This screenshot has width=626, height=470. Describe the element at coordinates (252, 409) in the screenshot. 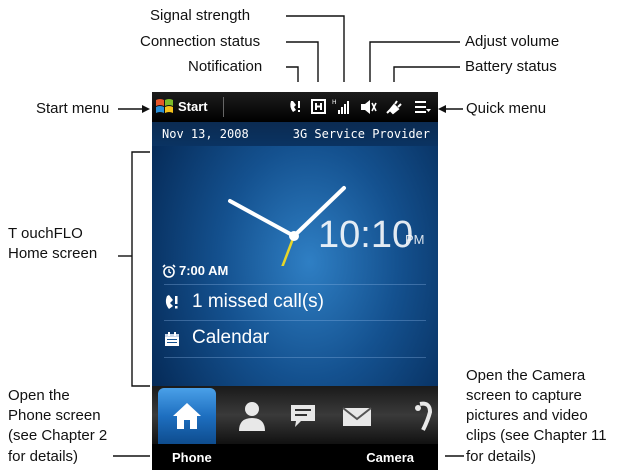

I see `person-icon` at that location.